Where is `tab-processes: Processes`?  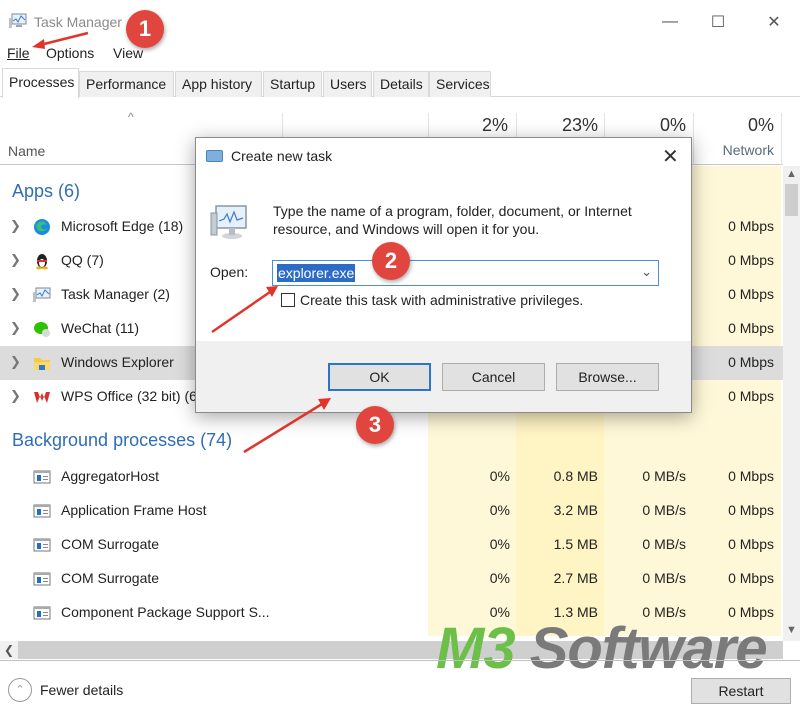 tab-processes: Processes is located at coordinates (40, 83).